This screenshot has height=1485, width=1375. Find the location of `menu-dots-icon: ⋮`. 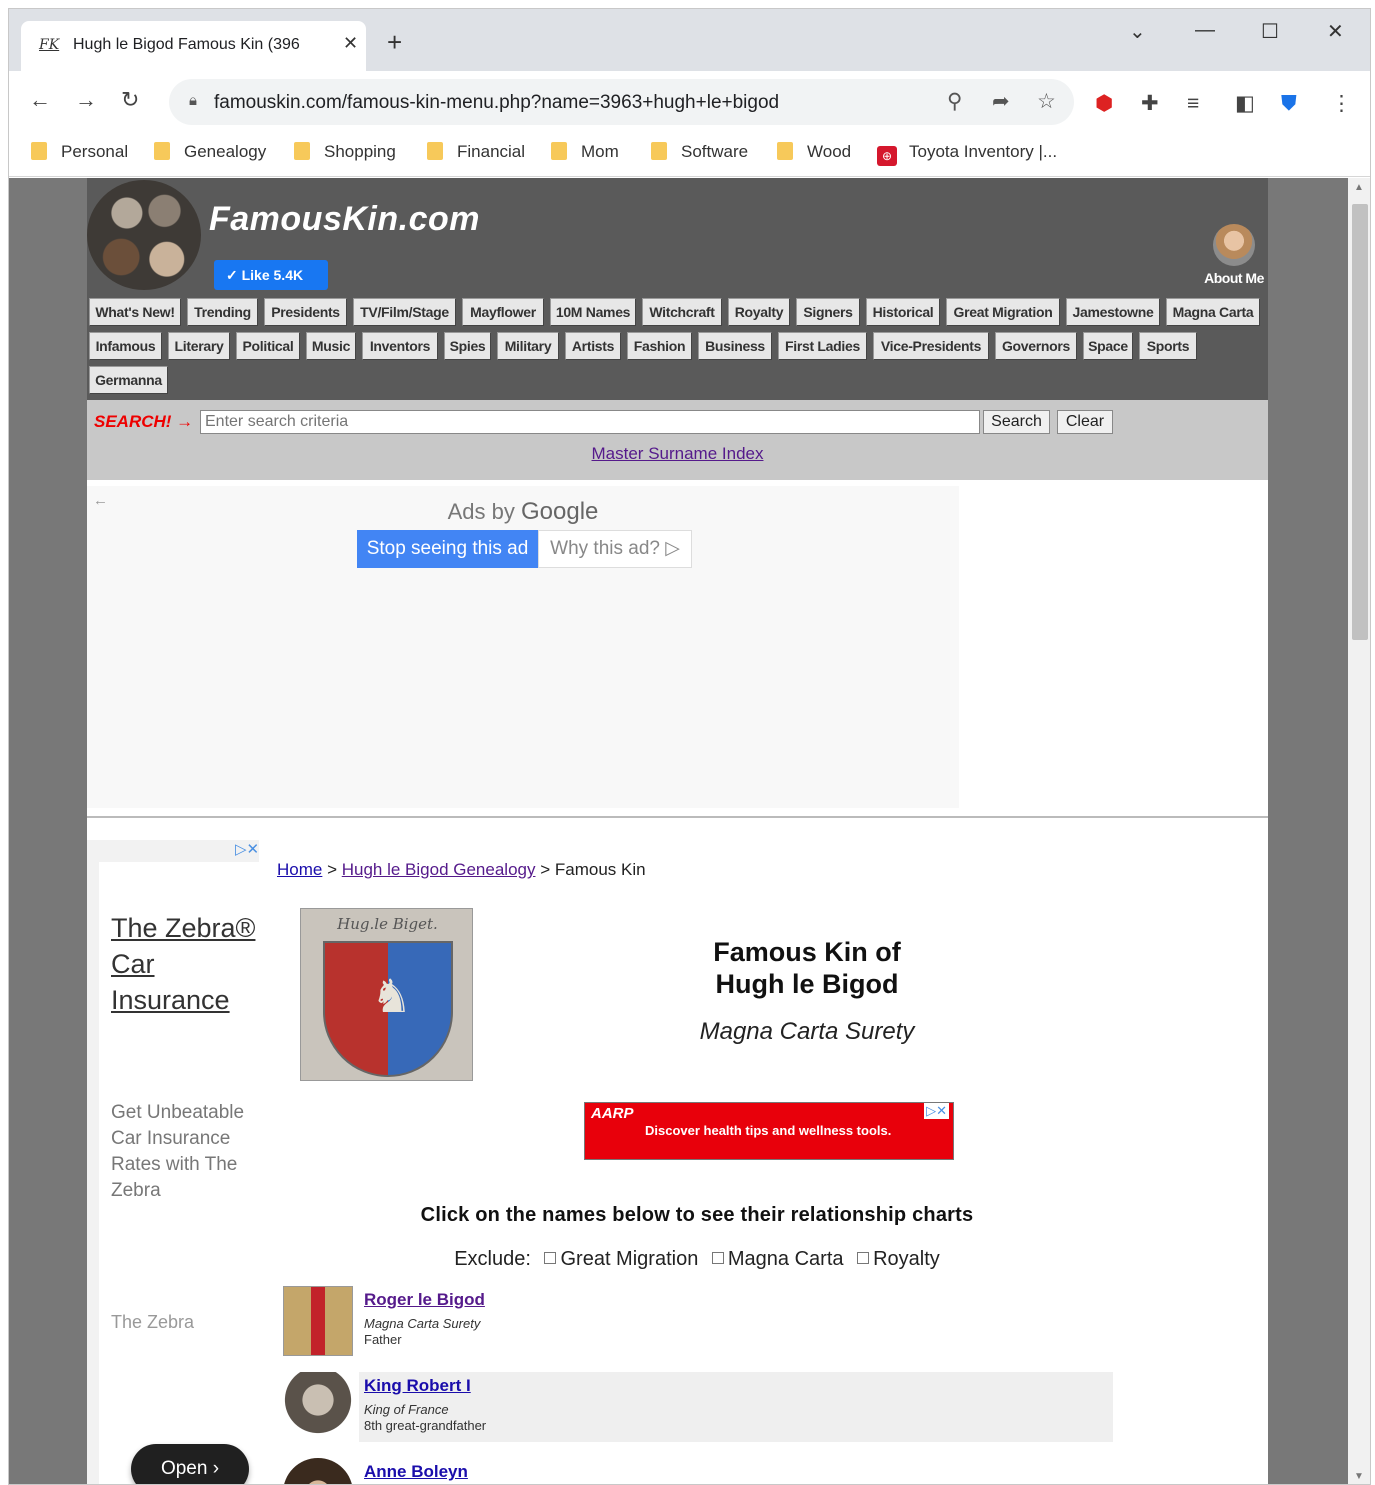

menu-dots-icon: ⋮ is located at coordinates (1341, 104).